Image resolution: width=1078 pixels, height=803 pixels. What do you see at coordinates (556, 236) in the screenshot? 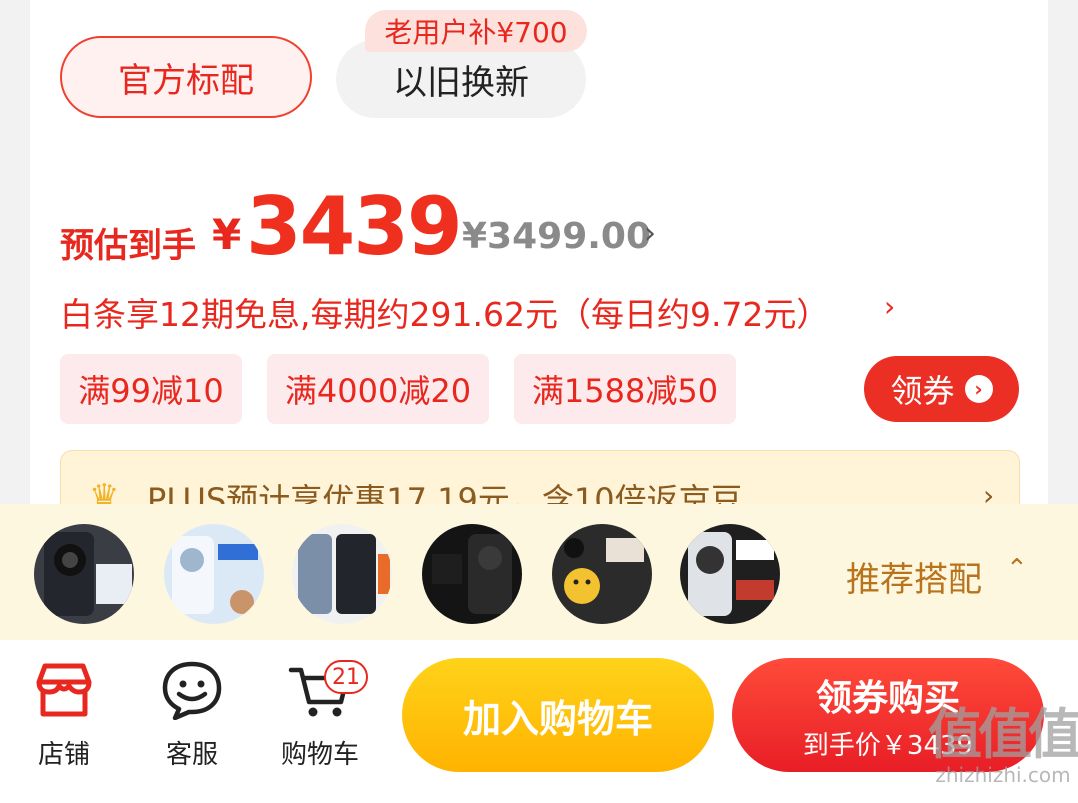
I see `original-price: ¥3499.00` at bounding box center [556, 236].